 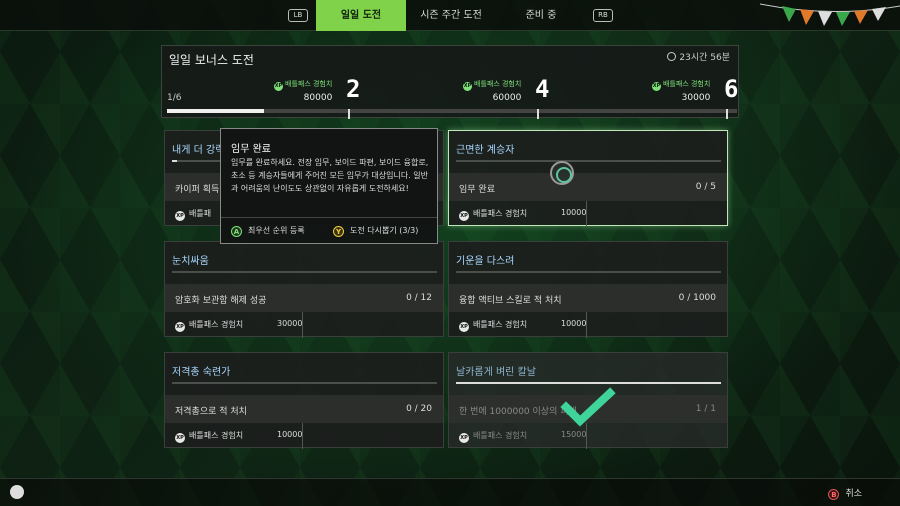 I want to click on challenge-card: 근면한 계승자 임무 완료 0 / 5 XP 배틀패스 경험치 10000, so click(x=588, y=178).